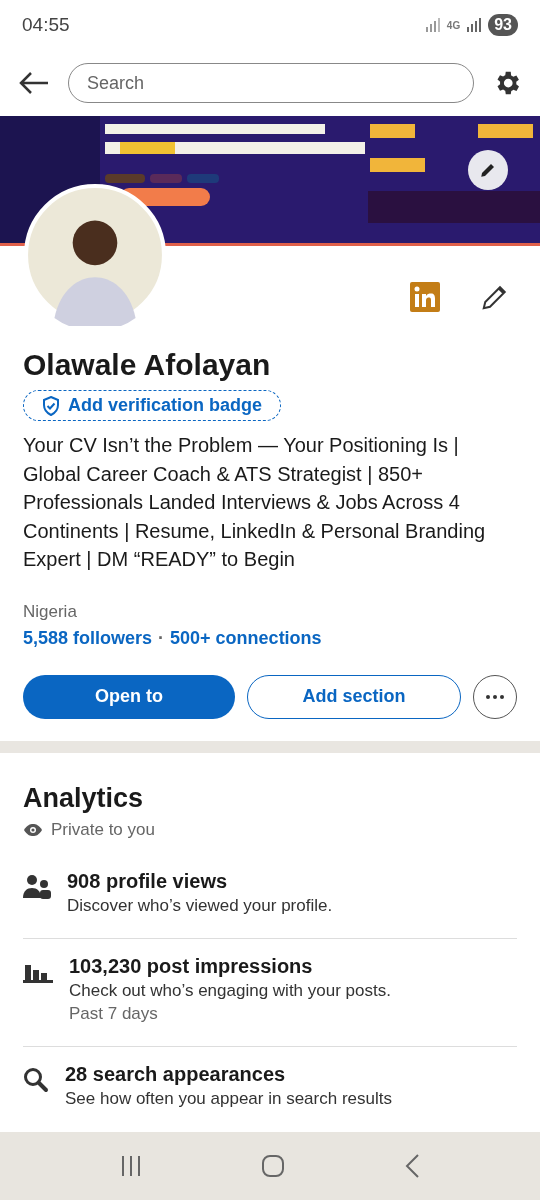 The image size is (540, 1200). What do you see at coordinates (230, 990) in the screenshot?
I see `metric-description: Check out who’s engaging with your posts.` at bounding box center [230, 990].